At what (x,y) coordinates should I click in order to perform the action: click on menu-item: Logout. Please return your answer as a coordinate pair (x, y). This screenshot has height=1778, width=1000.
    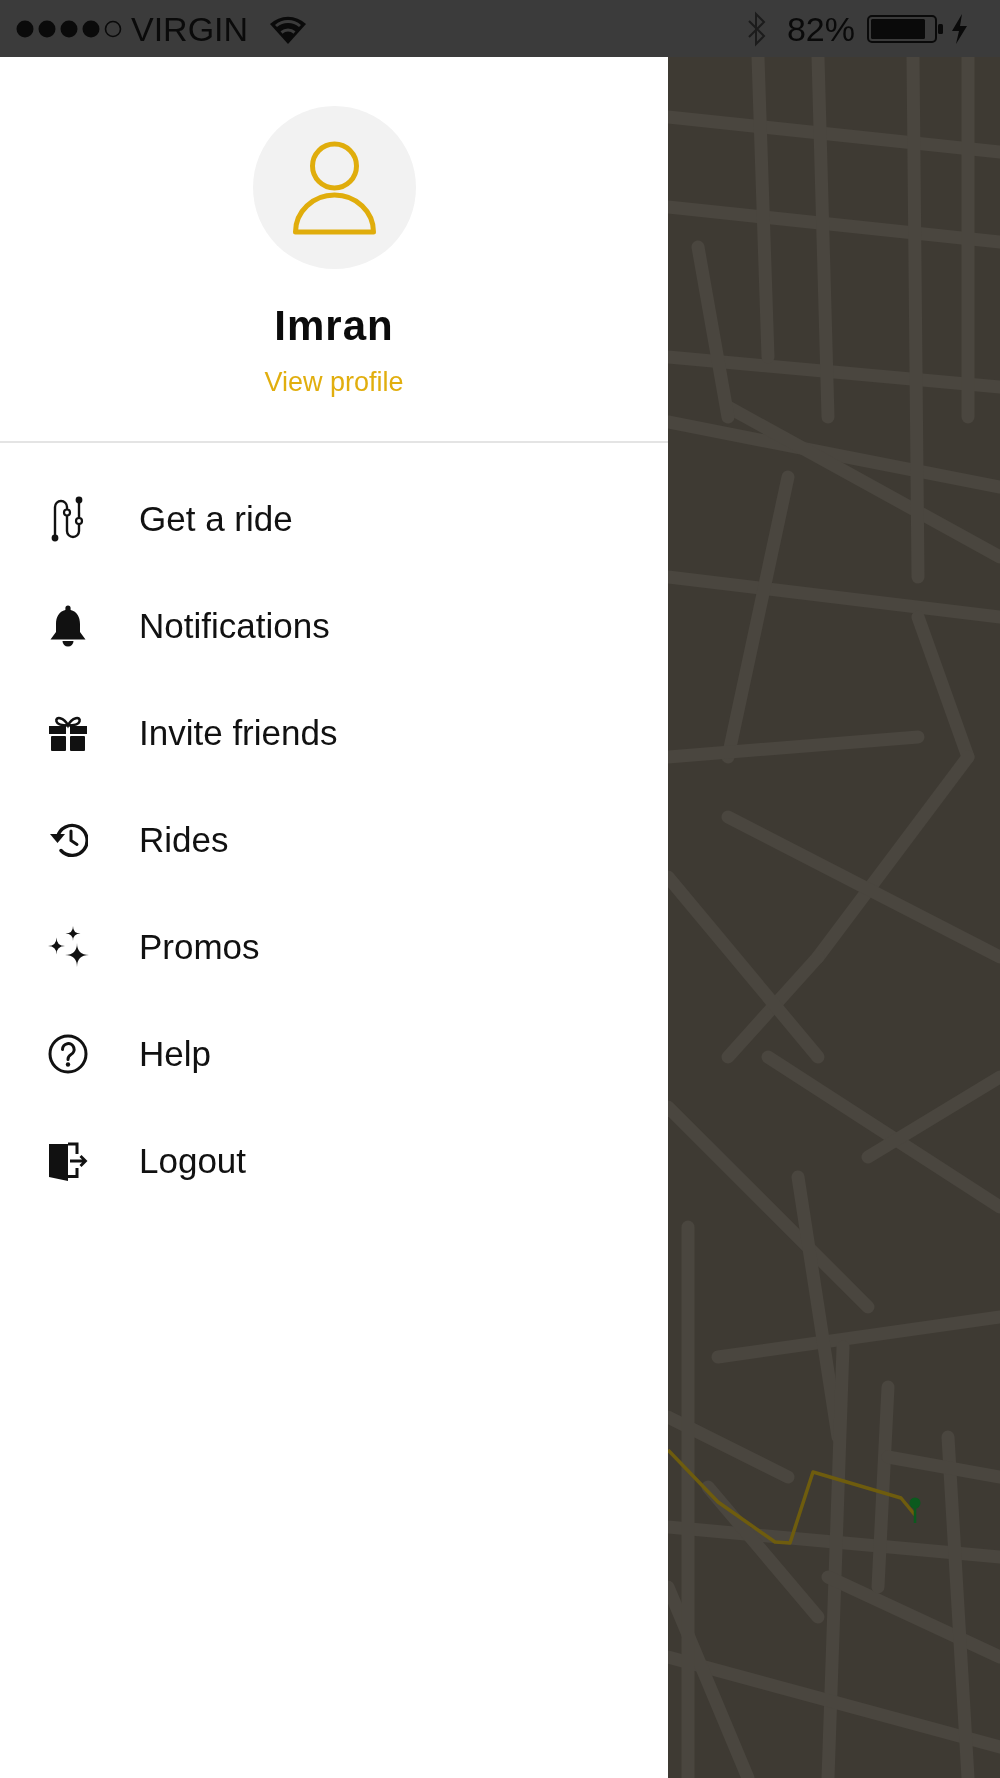
    Looking at the image, I should click on (334, 1161).